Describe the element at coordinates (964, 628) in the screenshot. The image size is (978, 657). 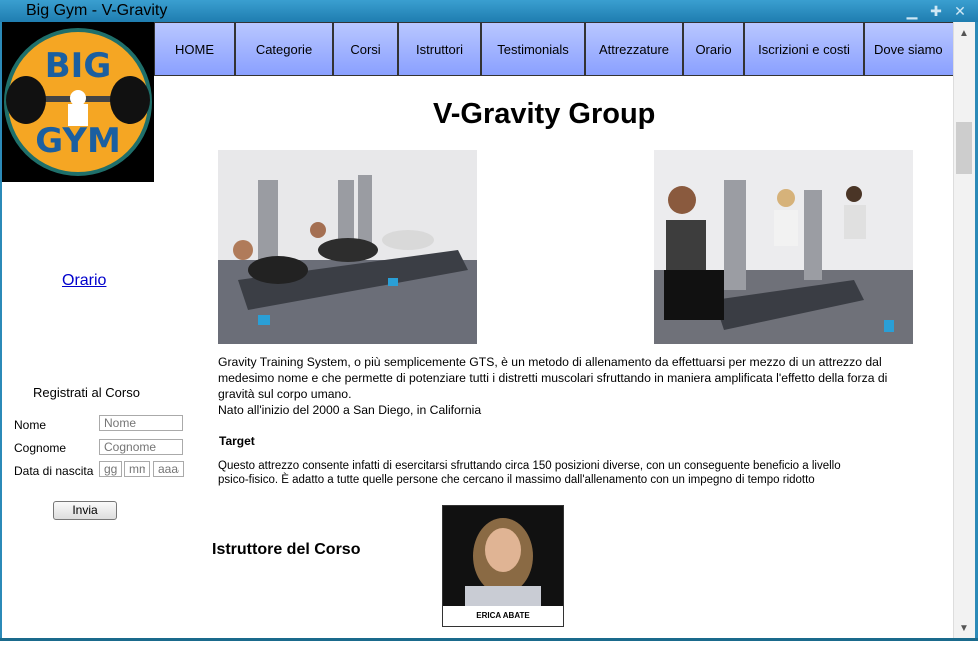
I see `scroll-down-icon: ▼` at that location.